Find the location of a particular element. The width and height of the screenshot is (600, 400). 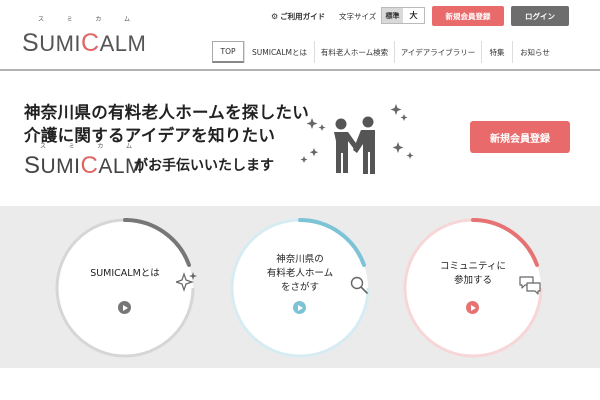

hero-register-button: 新規会員登録 is located at coordinates (520, 137).